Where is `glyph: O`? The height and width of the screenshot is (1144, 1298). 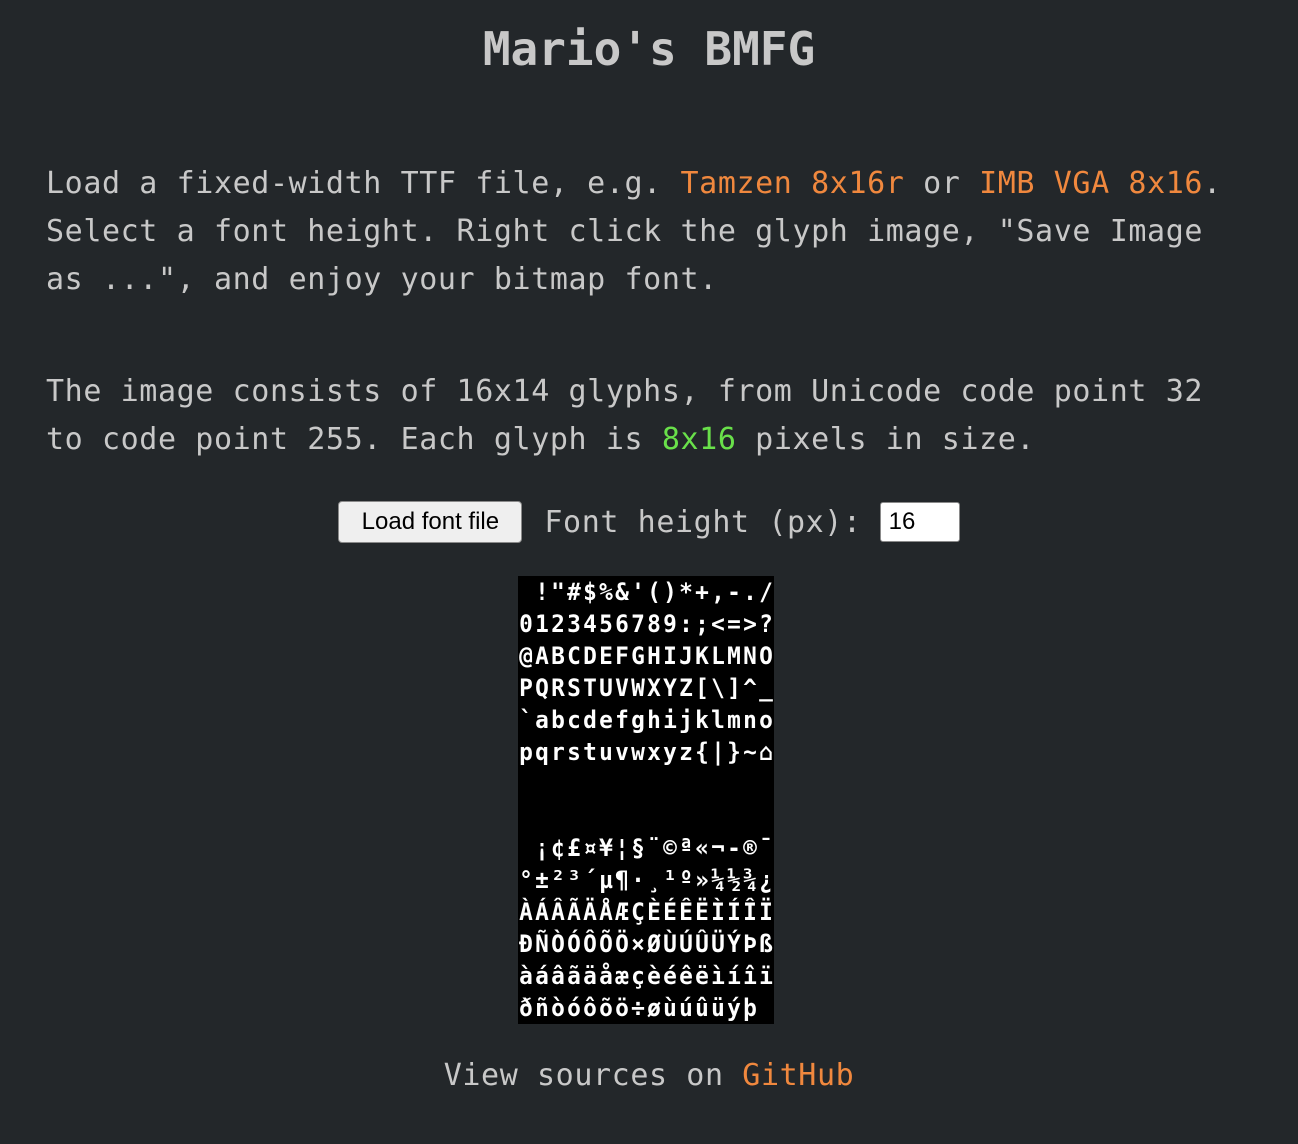 glyph: O is located at coordinates (766, 656).